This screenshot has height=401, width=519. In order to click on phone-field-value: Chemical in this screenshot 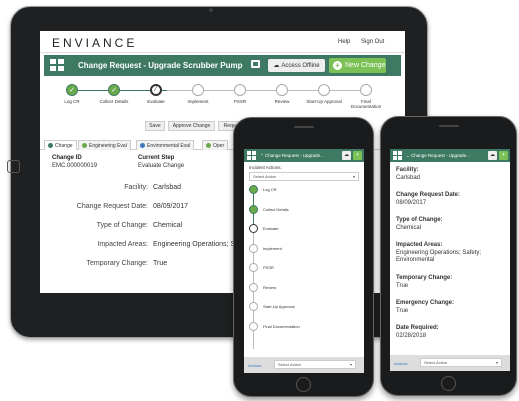, I will do `click(409, 228)`.